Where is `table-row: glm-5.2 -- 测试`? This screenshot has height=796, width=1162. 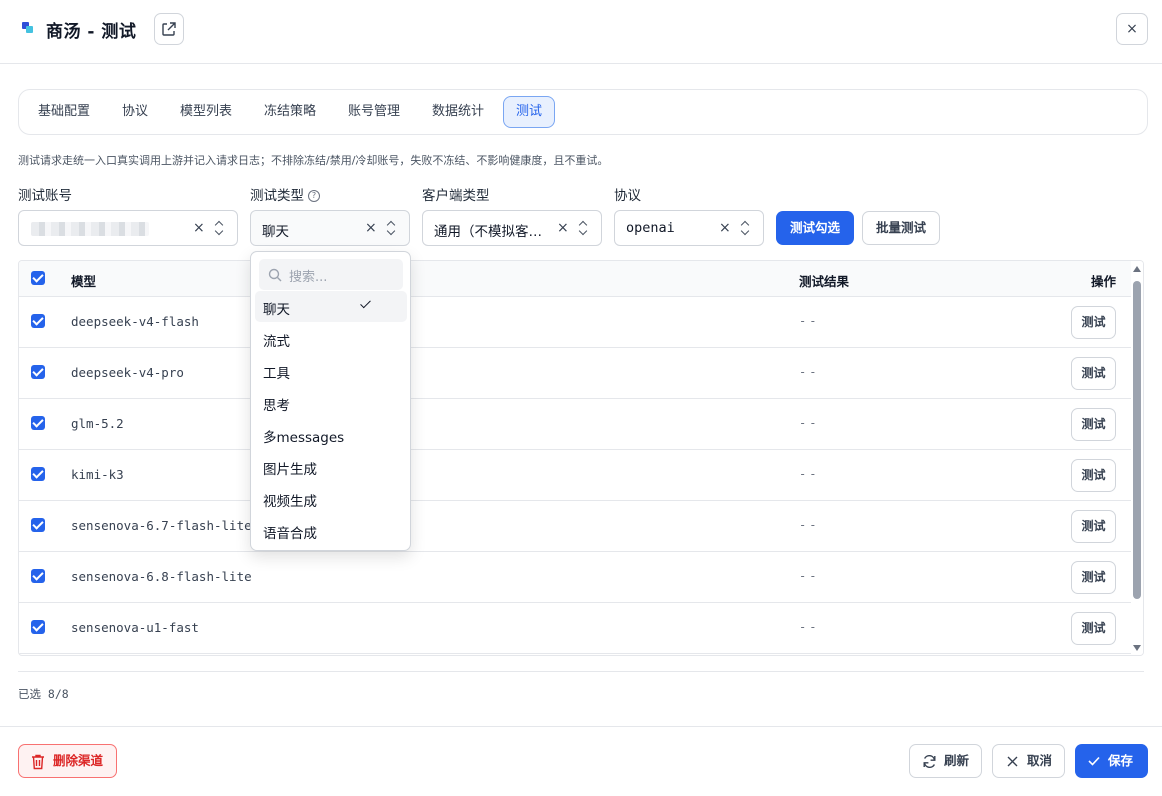 table-row: glm-5.2 -- 测试 is located at coordinates (575, 424).